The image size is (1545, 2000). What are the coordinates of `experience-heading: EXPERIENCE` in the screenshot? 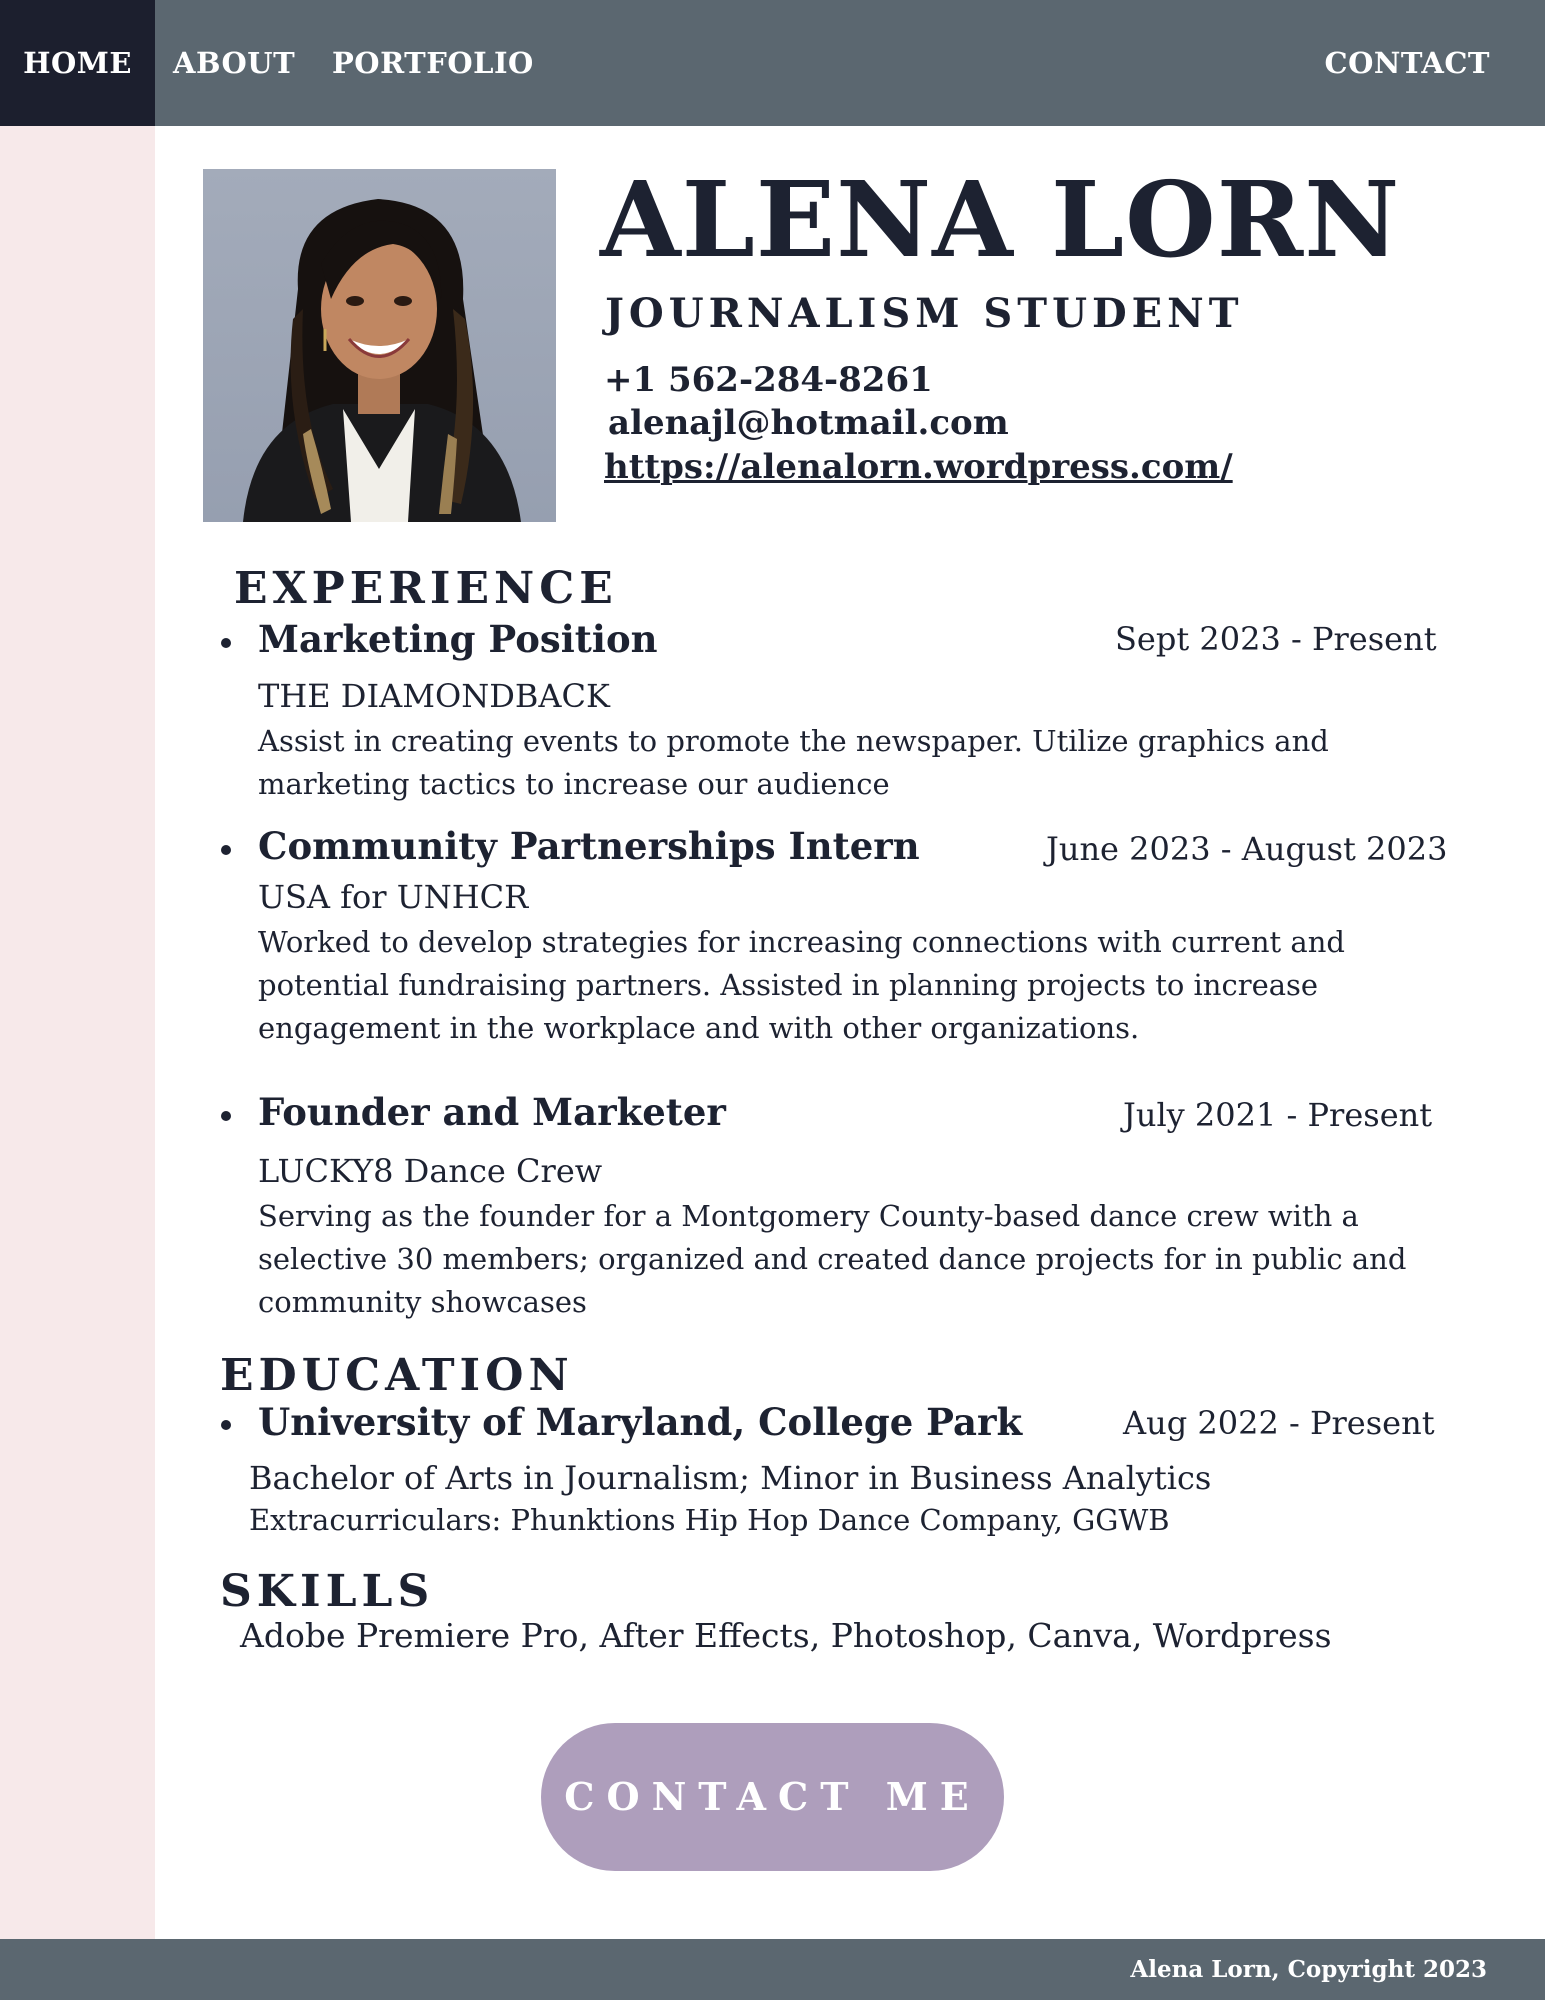 It's located at (426, 588).